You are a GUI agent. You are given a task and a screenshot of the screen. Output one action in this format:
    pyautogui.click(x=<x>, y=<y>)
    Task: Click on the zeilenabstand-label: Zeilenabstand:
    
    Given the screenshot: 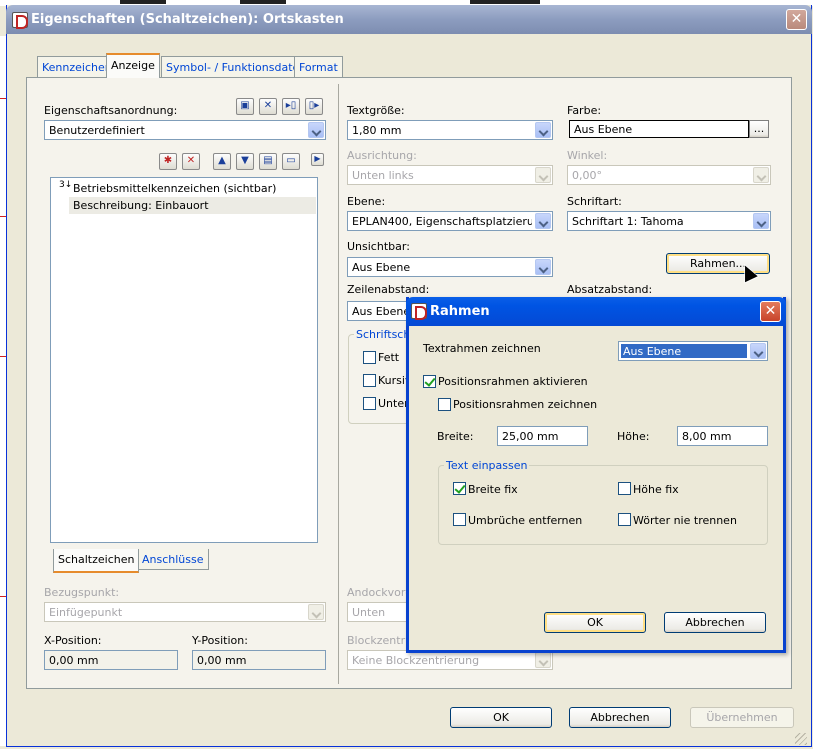 What is the action you would take?
    pyautogui.click(x=388, y=289)
    